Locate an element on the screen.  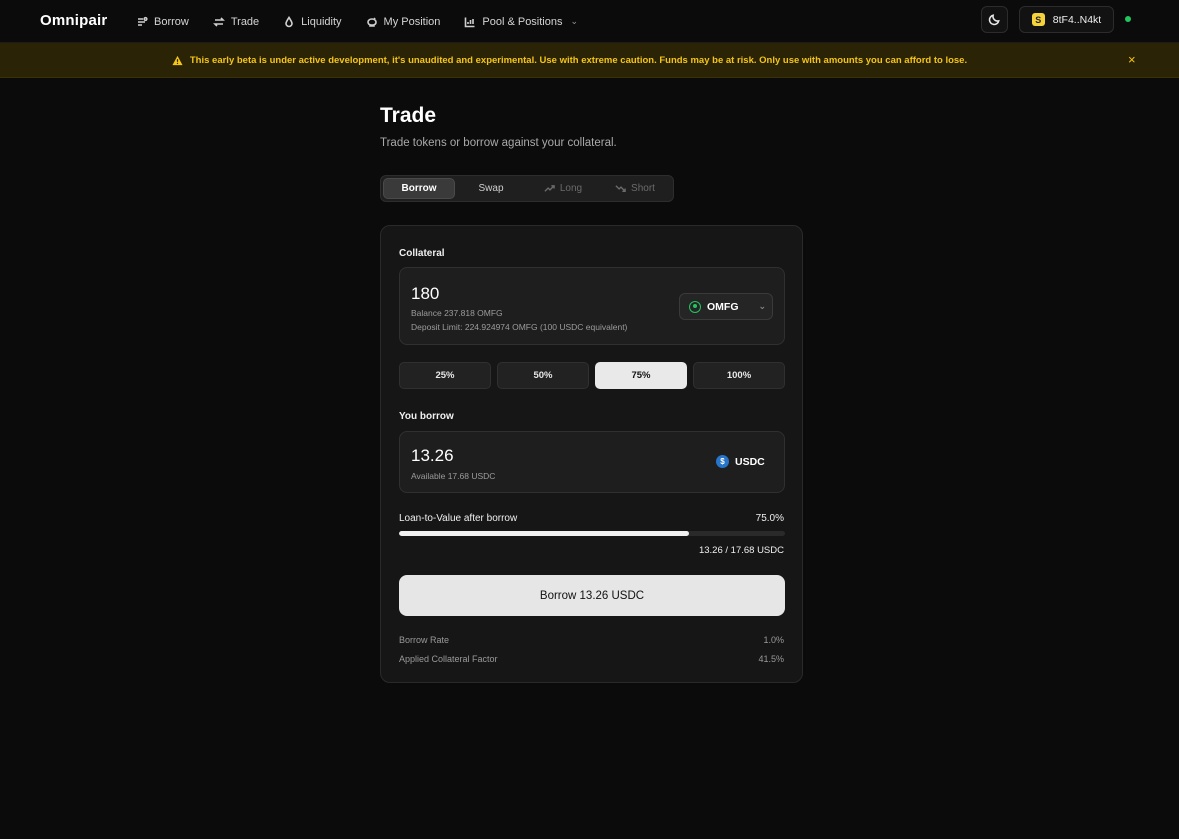
ltv-progress-fill is located at coordinates (544, 533).